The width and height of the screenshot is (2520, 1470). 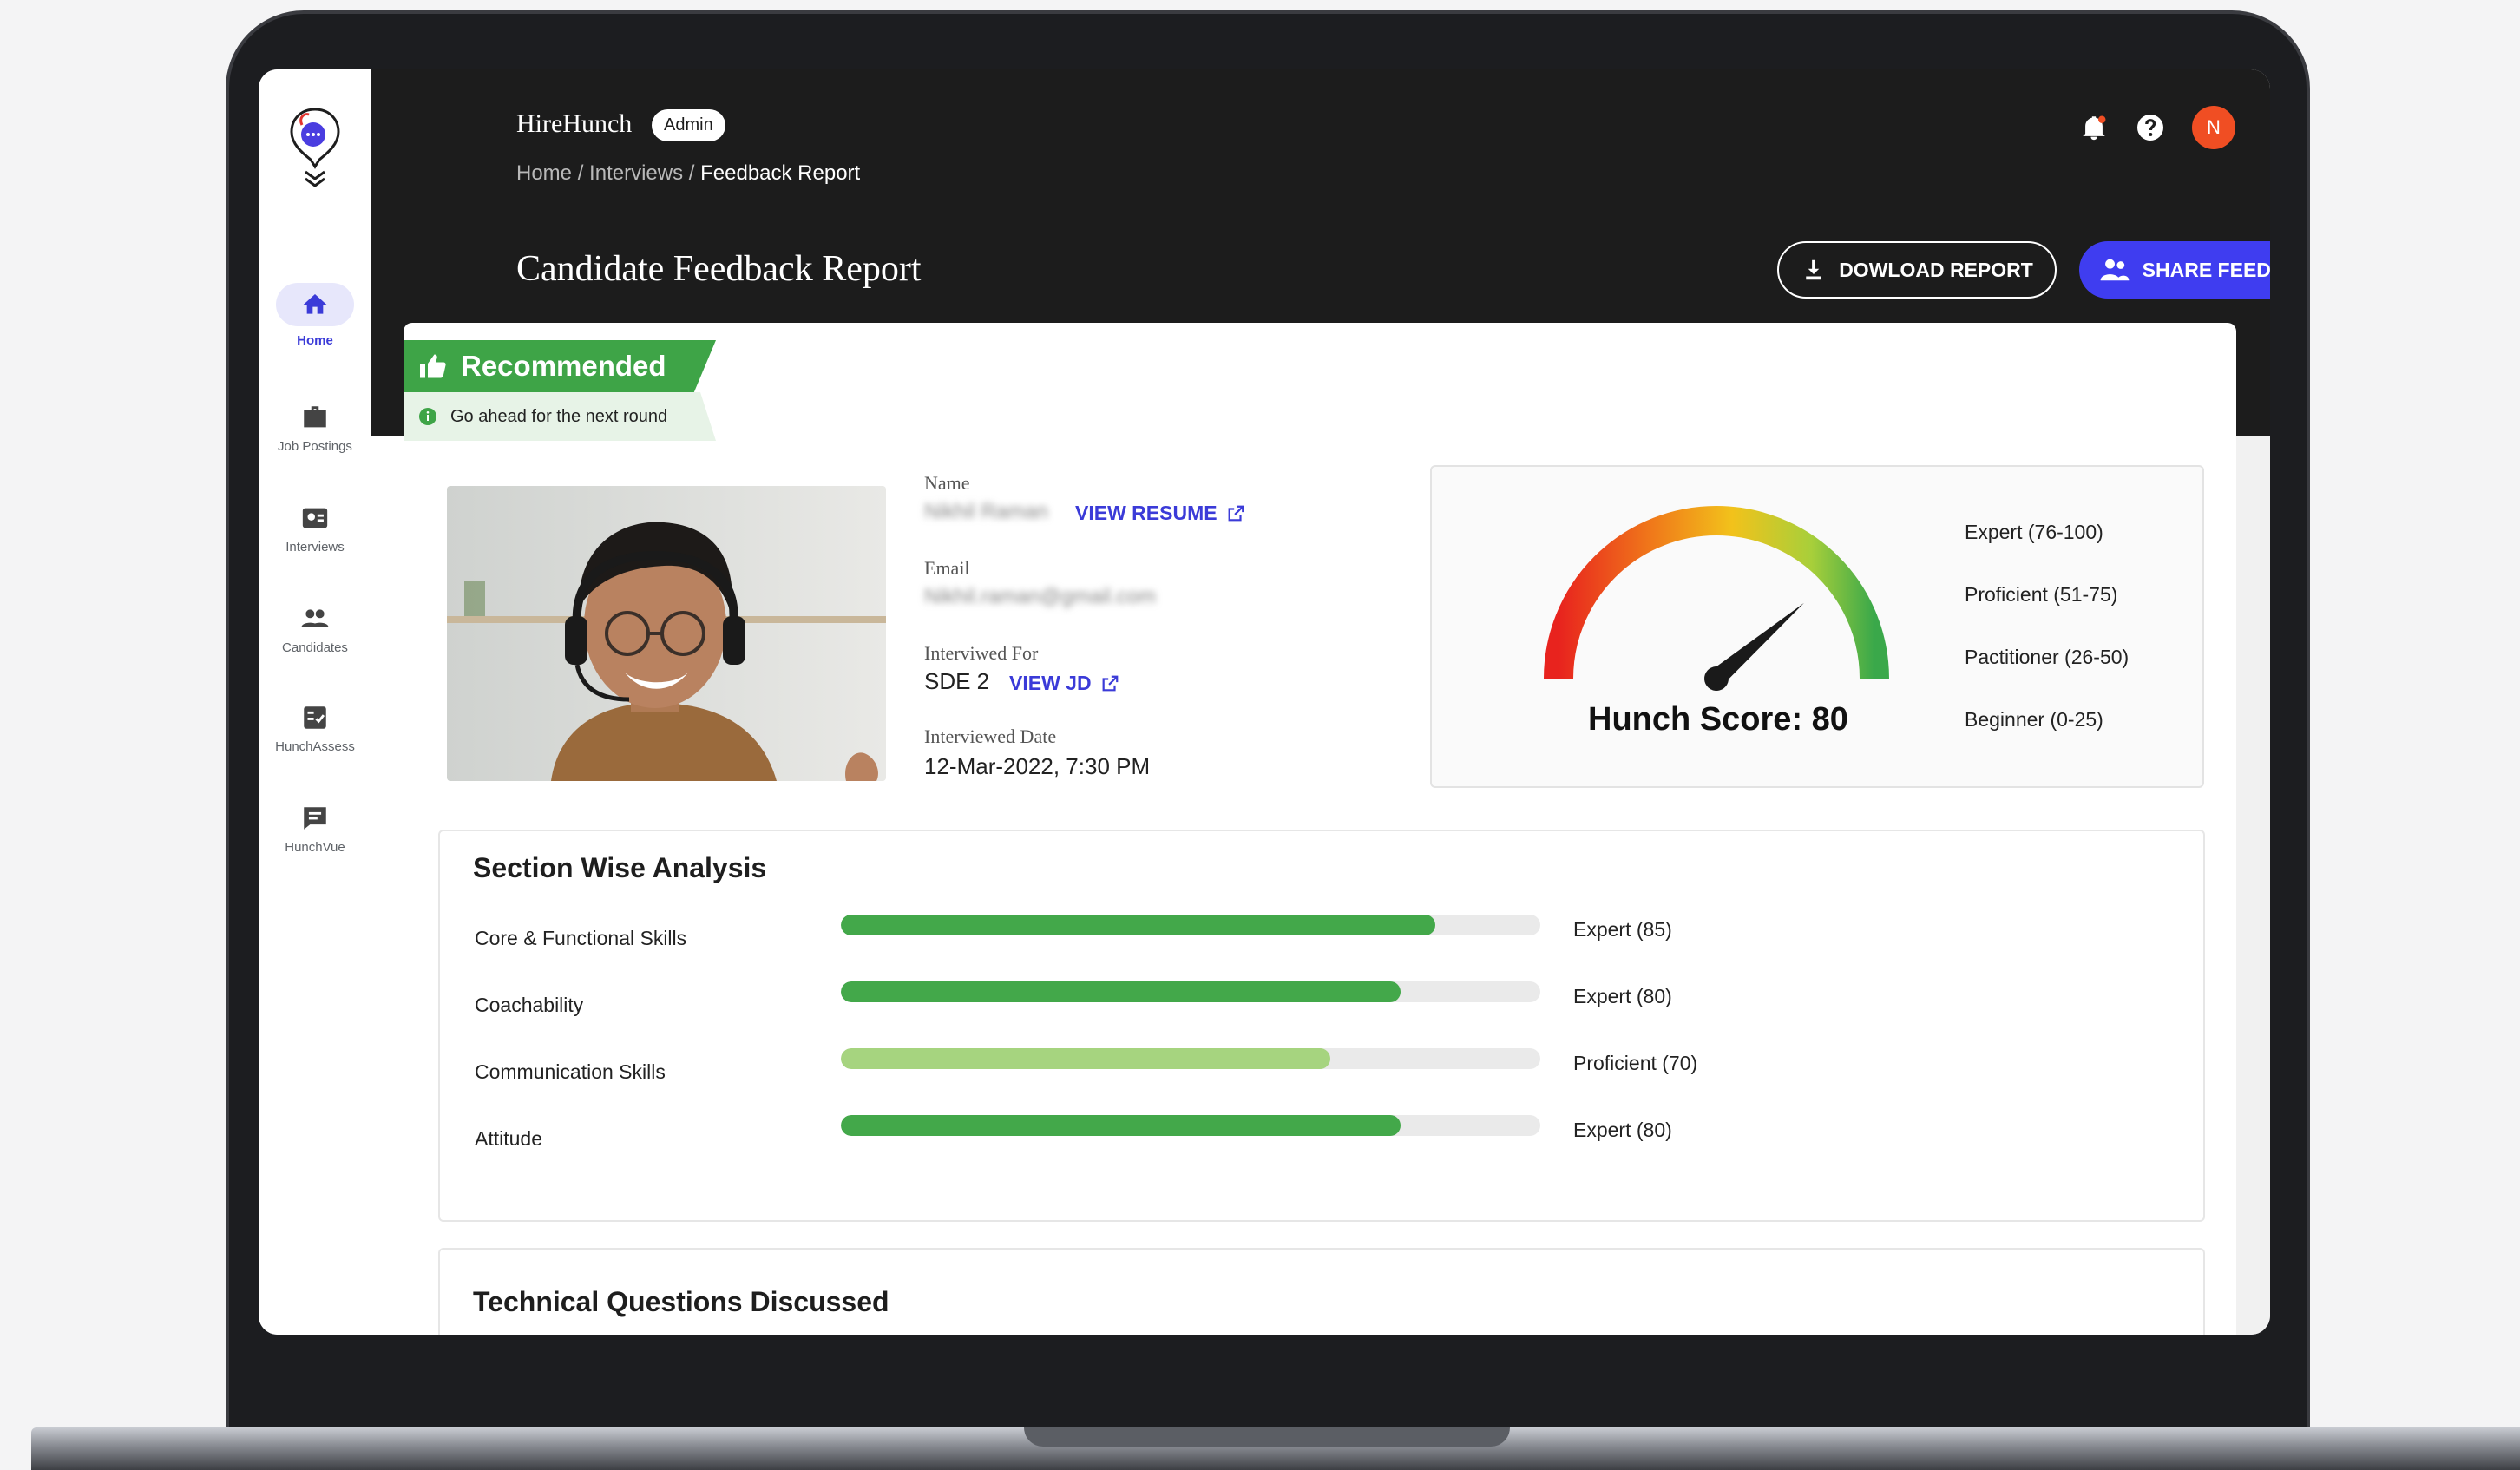 What do you see at coordinates (581, 938) in the screenshot?
I see `skill-label: Core & Functional Skills` at bounding box center [581, 938].